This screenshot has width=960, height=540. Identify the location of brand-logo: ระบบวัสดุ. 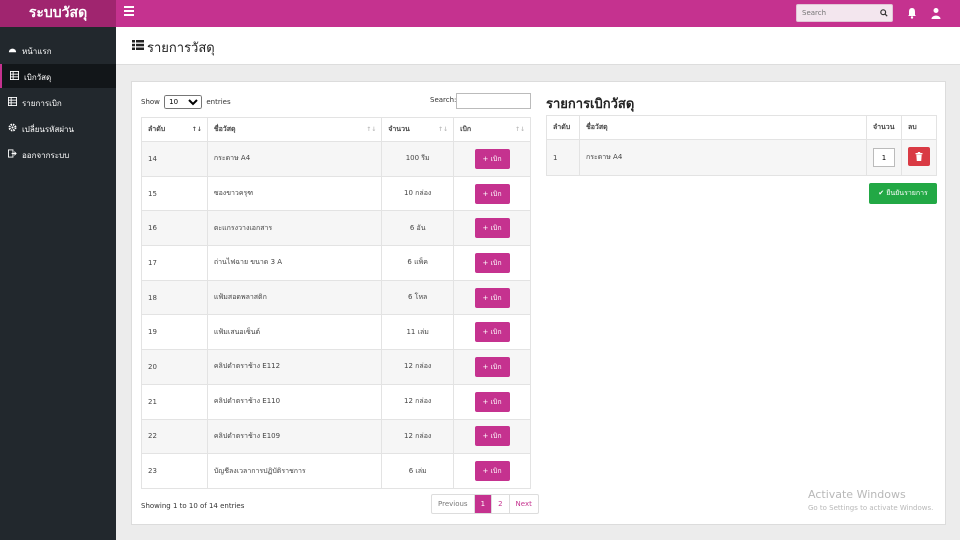
(58, 13).